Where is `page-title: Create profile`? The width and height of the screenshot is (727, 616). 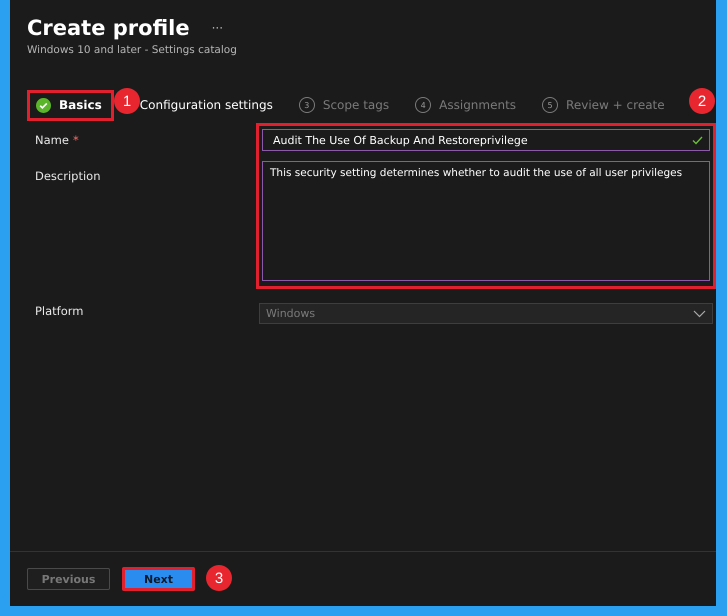 page-title: Create profile is located at coordinates (108, 28).